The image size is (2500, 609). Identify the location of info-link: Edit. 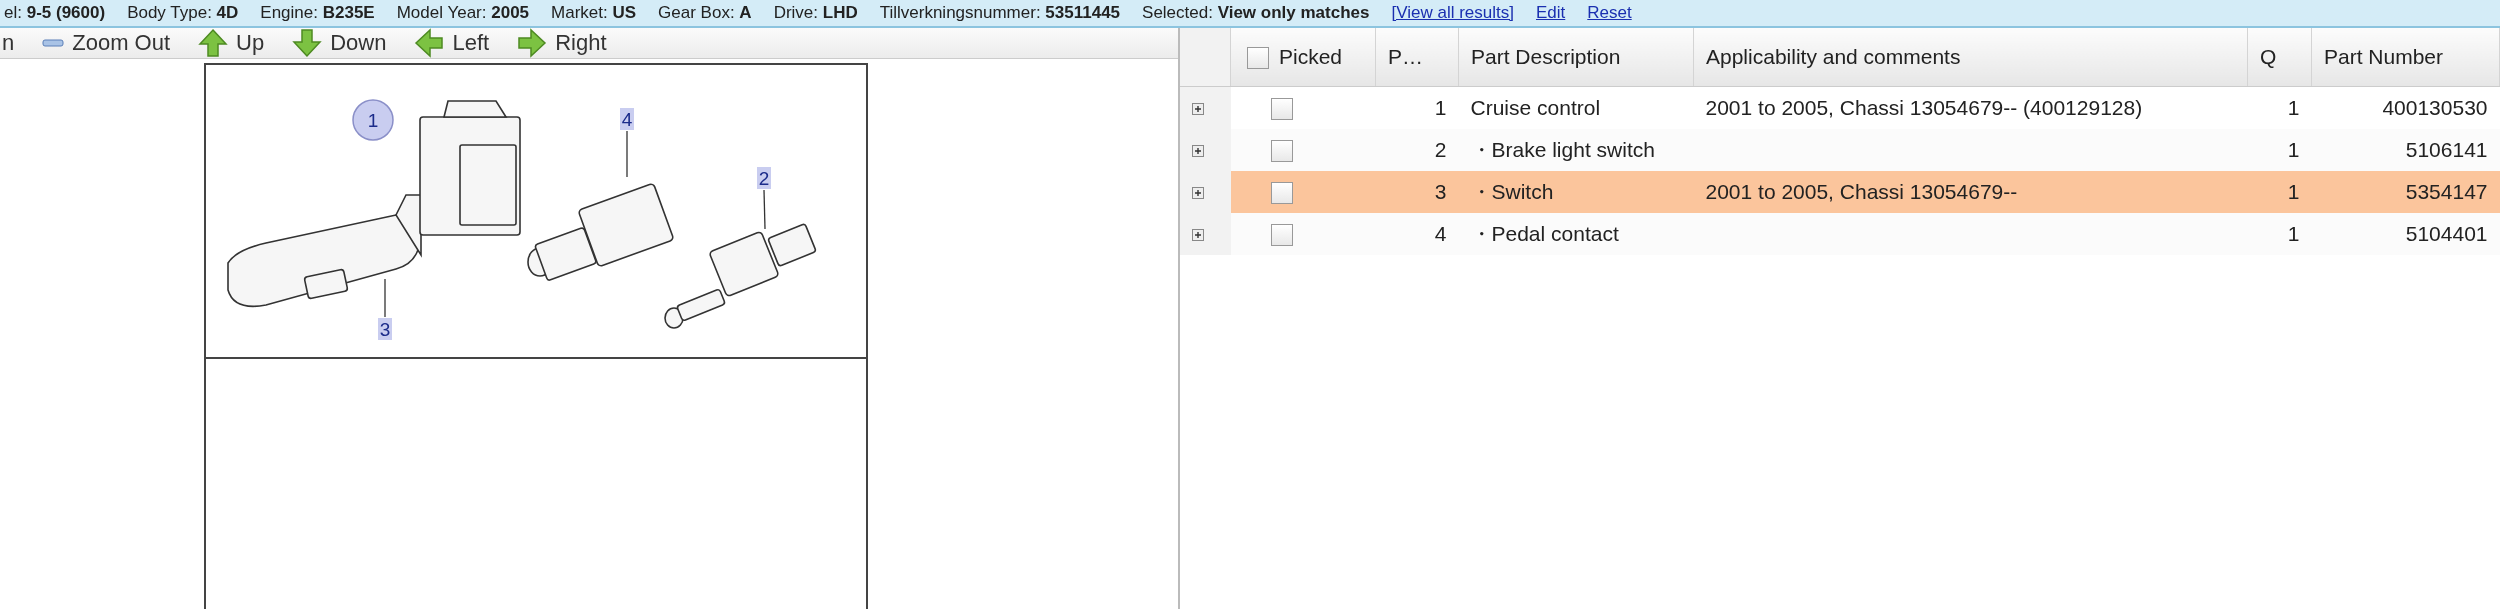
(1551, 13).